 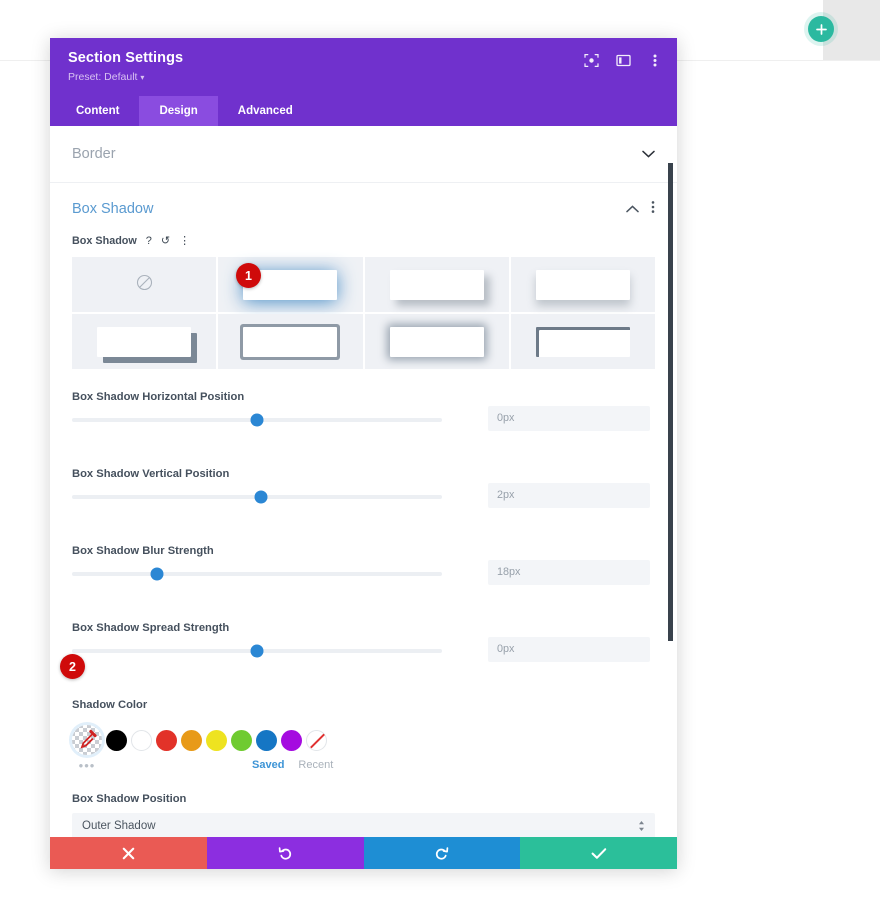 I want to click on horizontal-position-value: 0px, so click(x=569, y=418).